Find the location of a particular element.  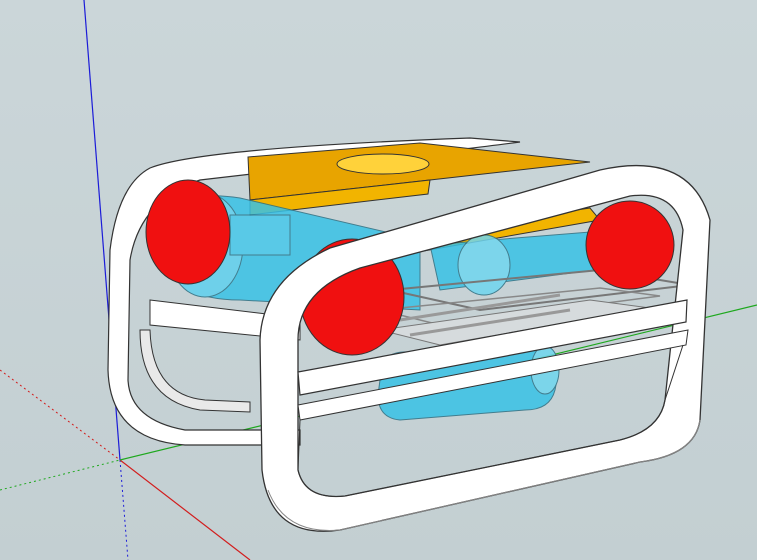

float-end-rear-left is located at coordinates (188, 232).